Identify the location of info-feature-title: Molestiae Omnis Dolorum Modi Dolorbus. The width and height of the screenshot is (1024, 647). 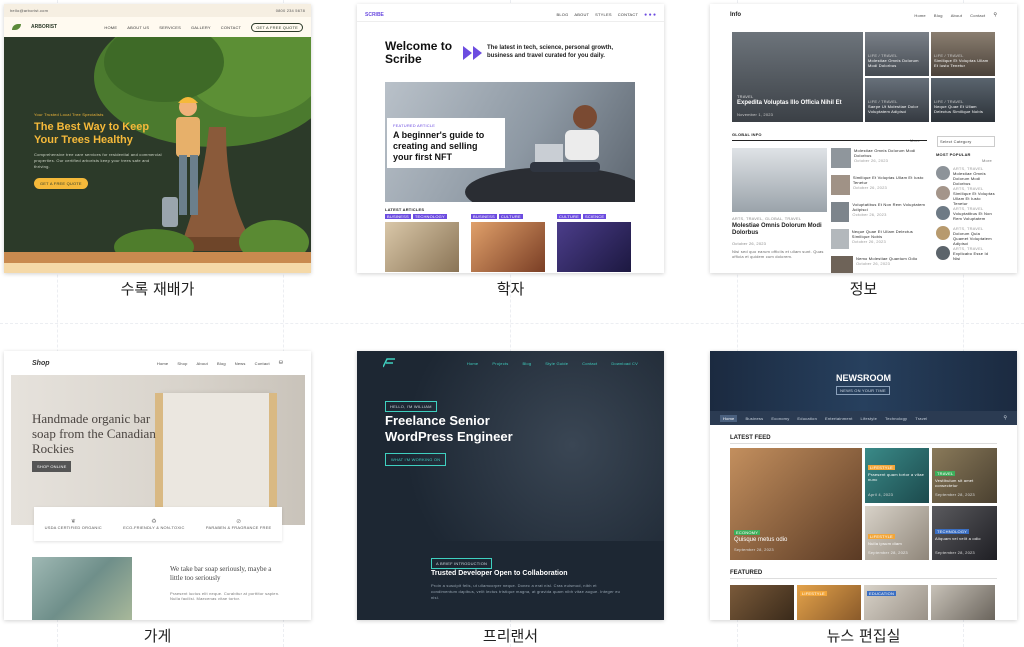
(779, 230).